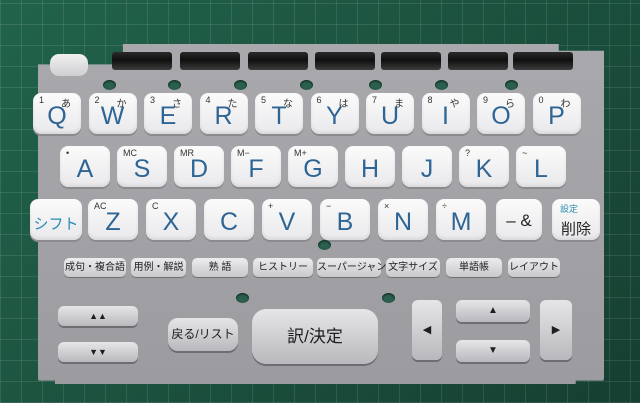  I want to click on key-row1-3: 4たR, so click(223, 113).